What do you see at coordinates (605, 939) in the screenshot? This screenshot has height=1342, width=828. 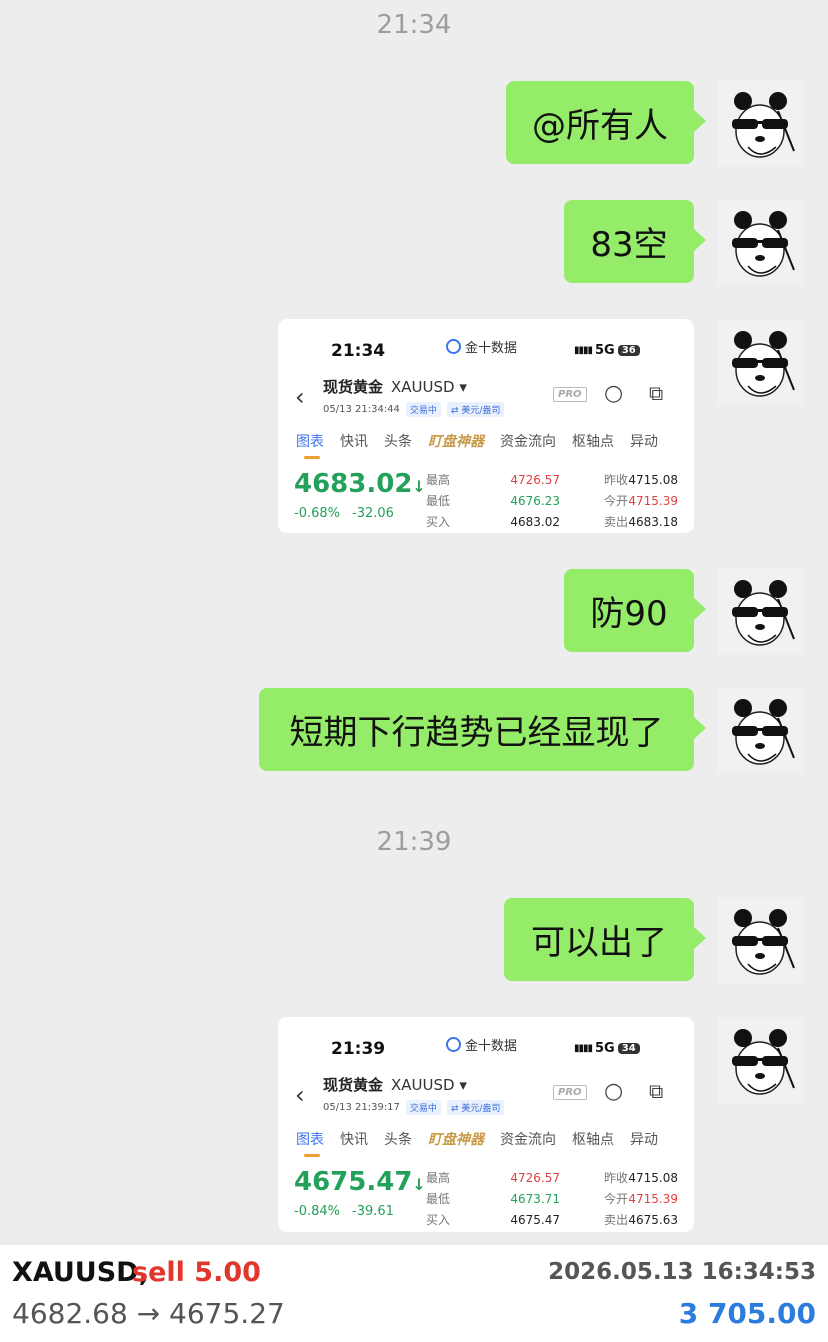 I see `message-bubble: 可以出了` at bounding box center [605, 939].